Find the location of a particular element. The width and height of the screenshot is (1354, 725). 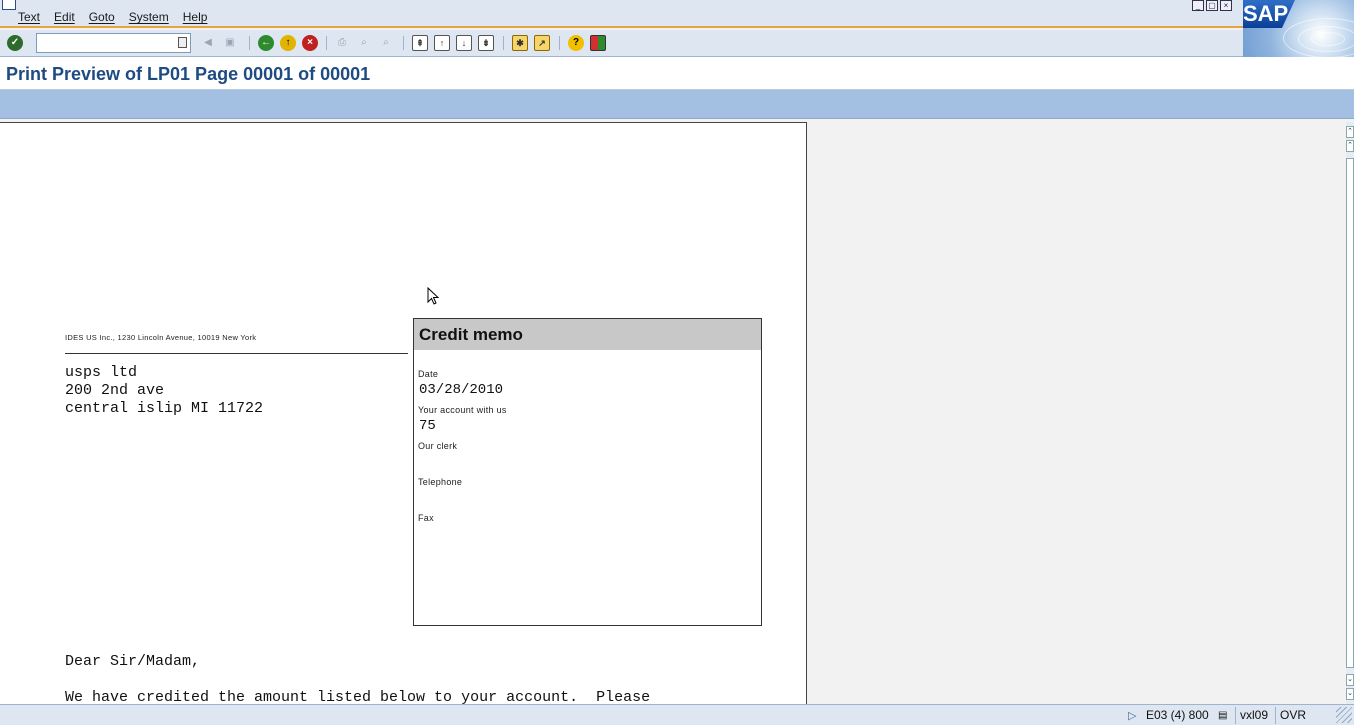

resize-grip is located at coordinates (1344, 715).